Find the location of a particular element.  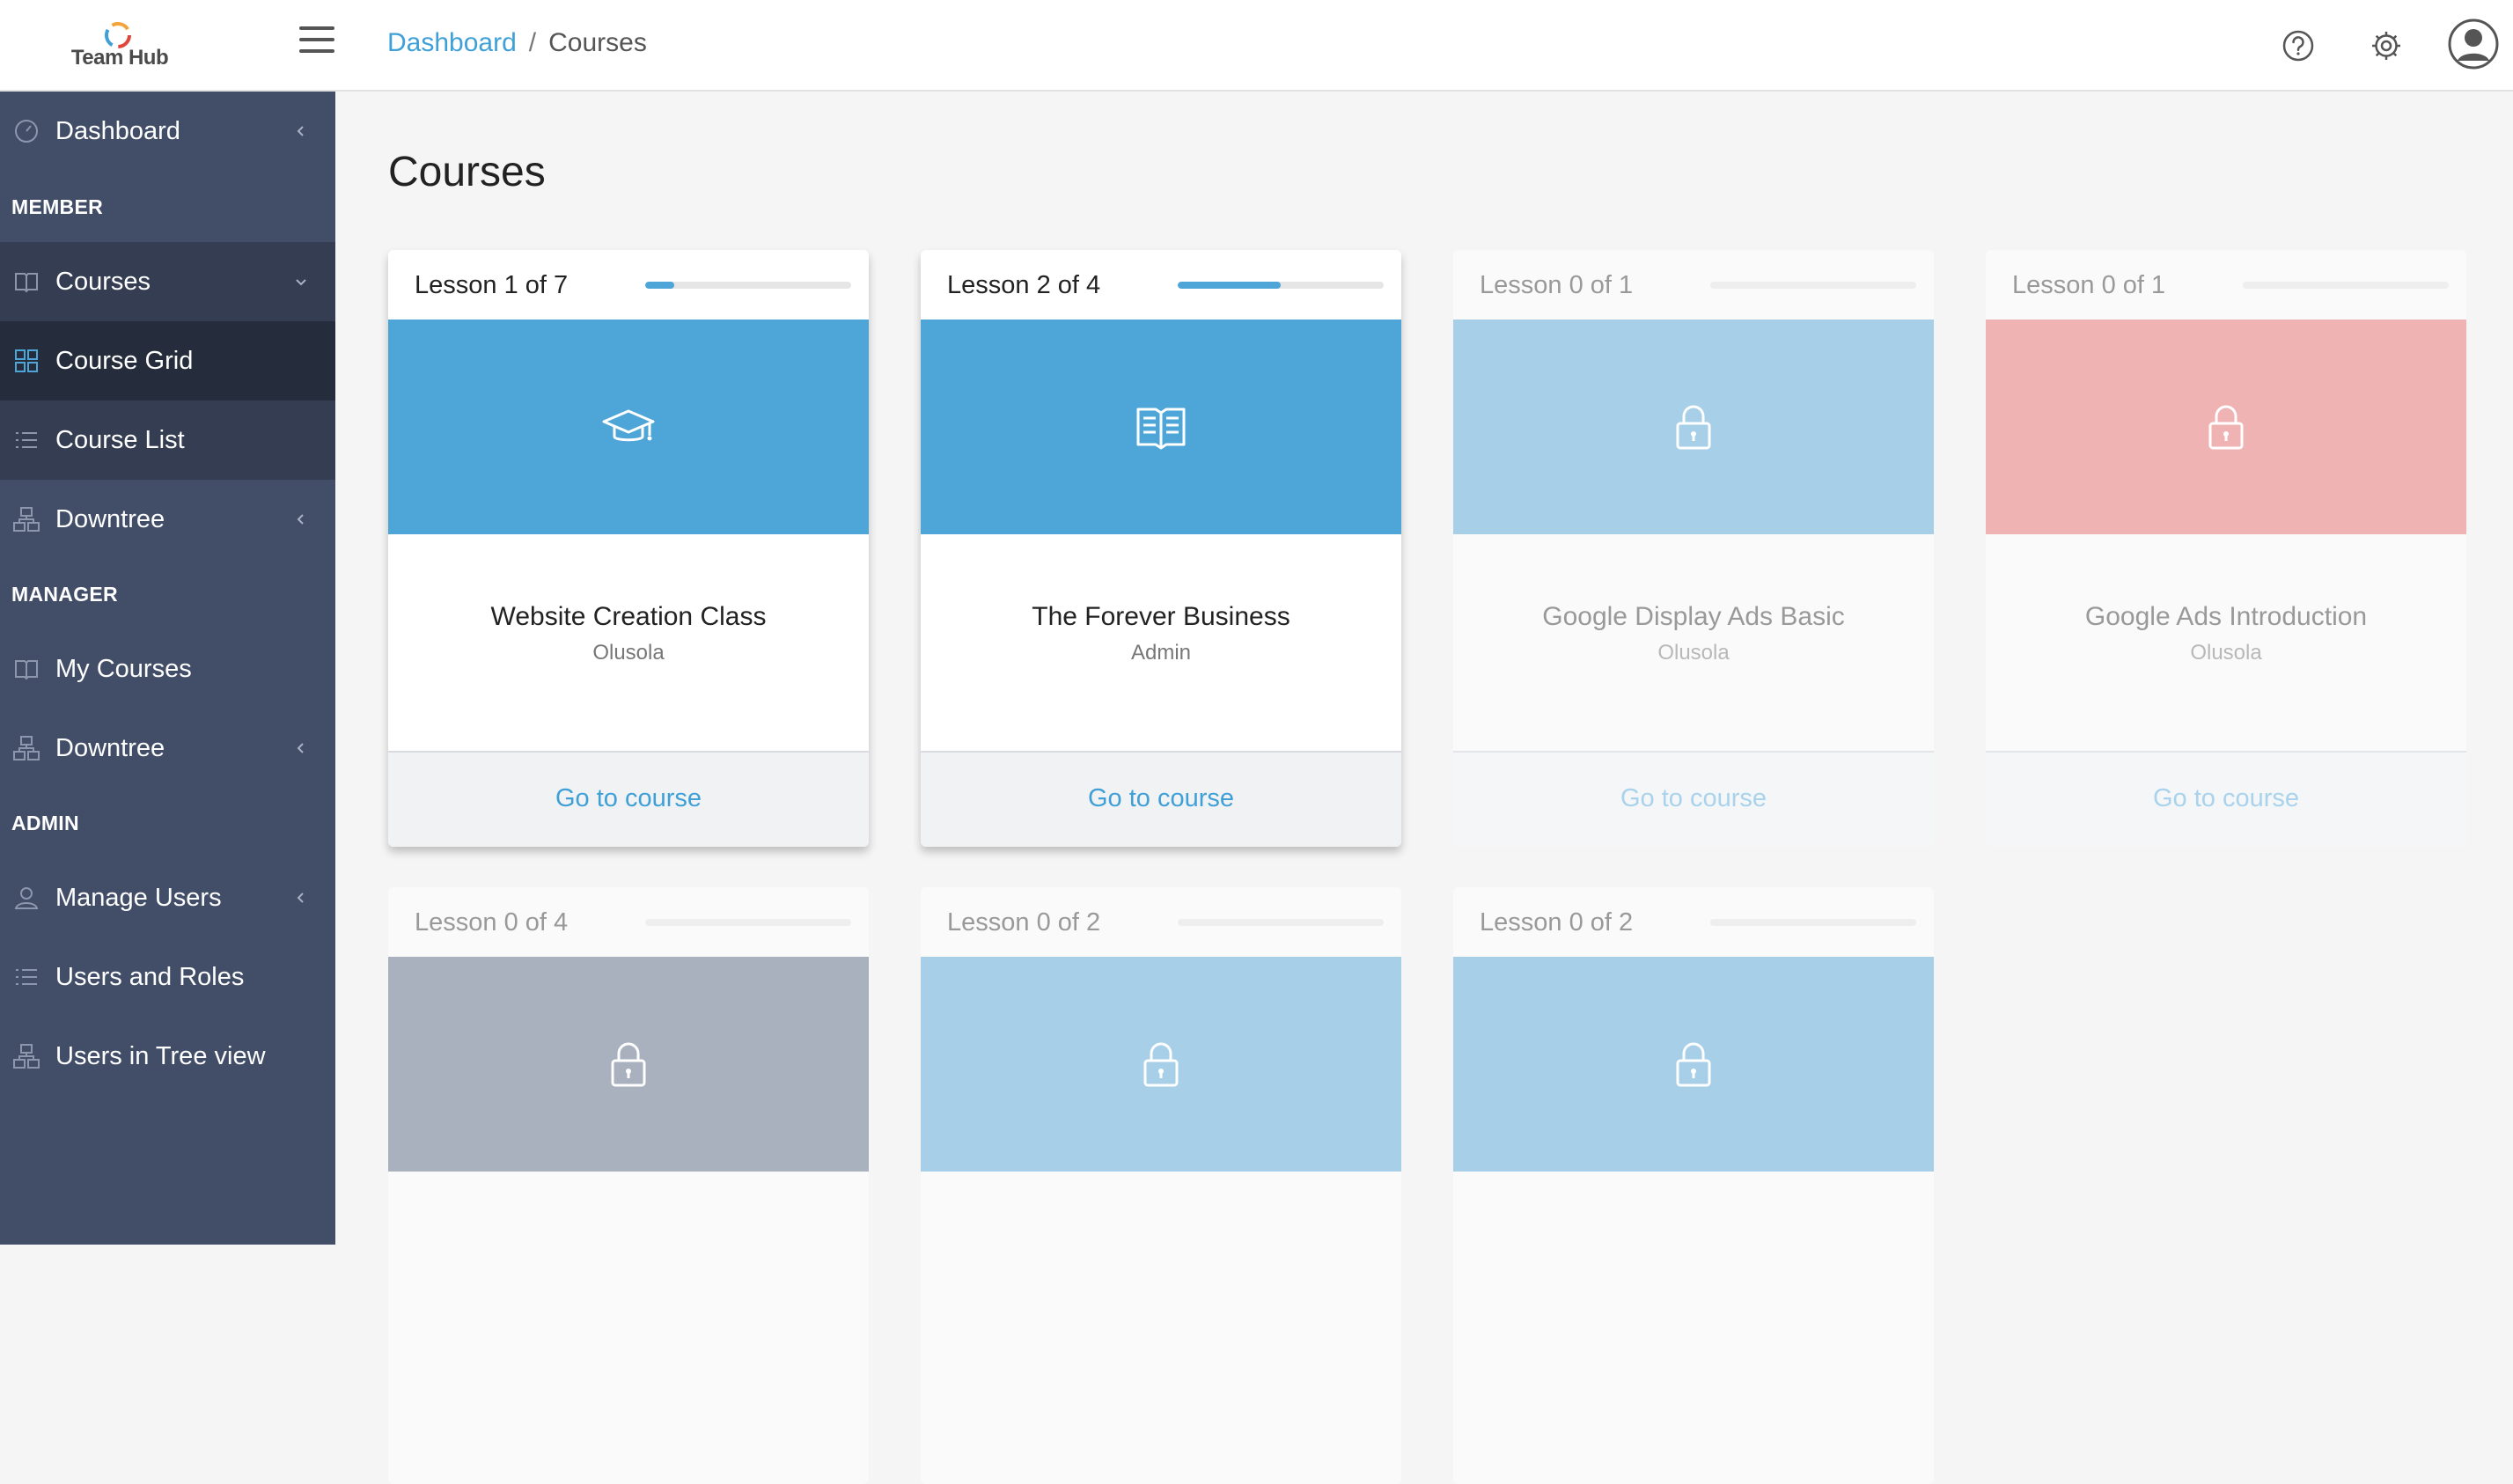

breadcrumb-current: Courses is located at coordinates (597, 42).